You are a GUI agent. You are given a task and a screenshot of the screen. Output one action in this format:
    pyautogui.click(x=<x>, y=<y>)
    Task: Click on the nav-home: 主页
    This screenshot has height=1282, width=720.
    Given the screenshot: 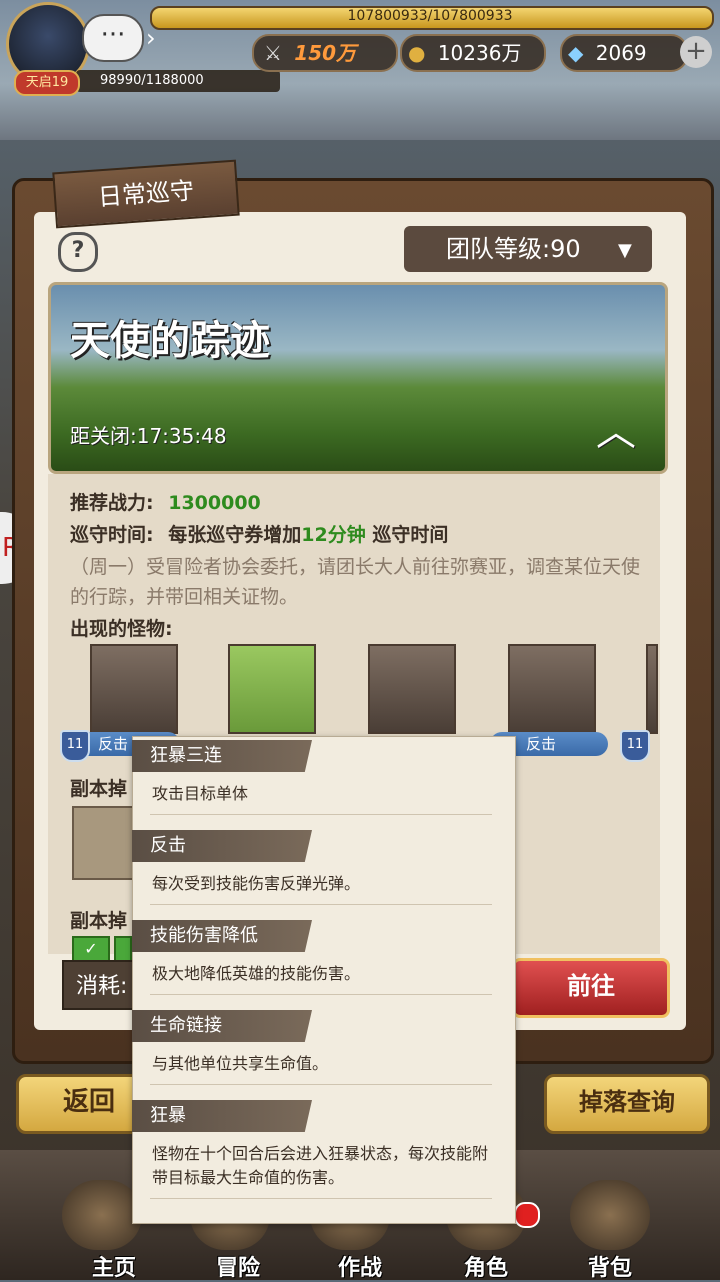 What is the action you would take?
    pyautogui.click(x=114, y=1266)
    